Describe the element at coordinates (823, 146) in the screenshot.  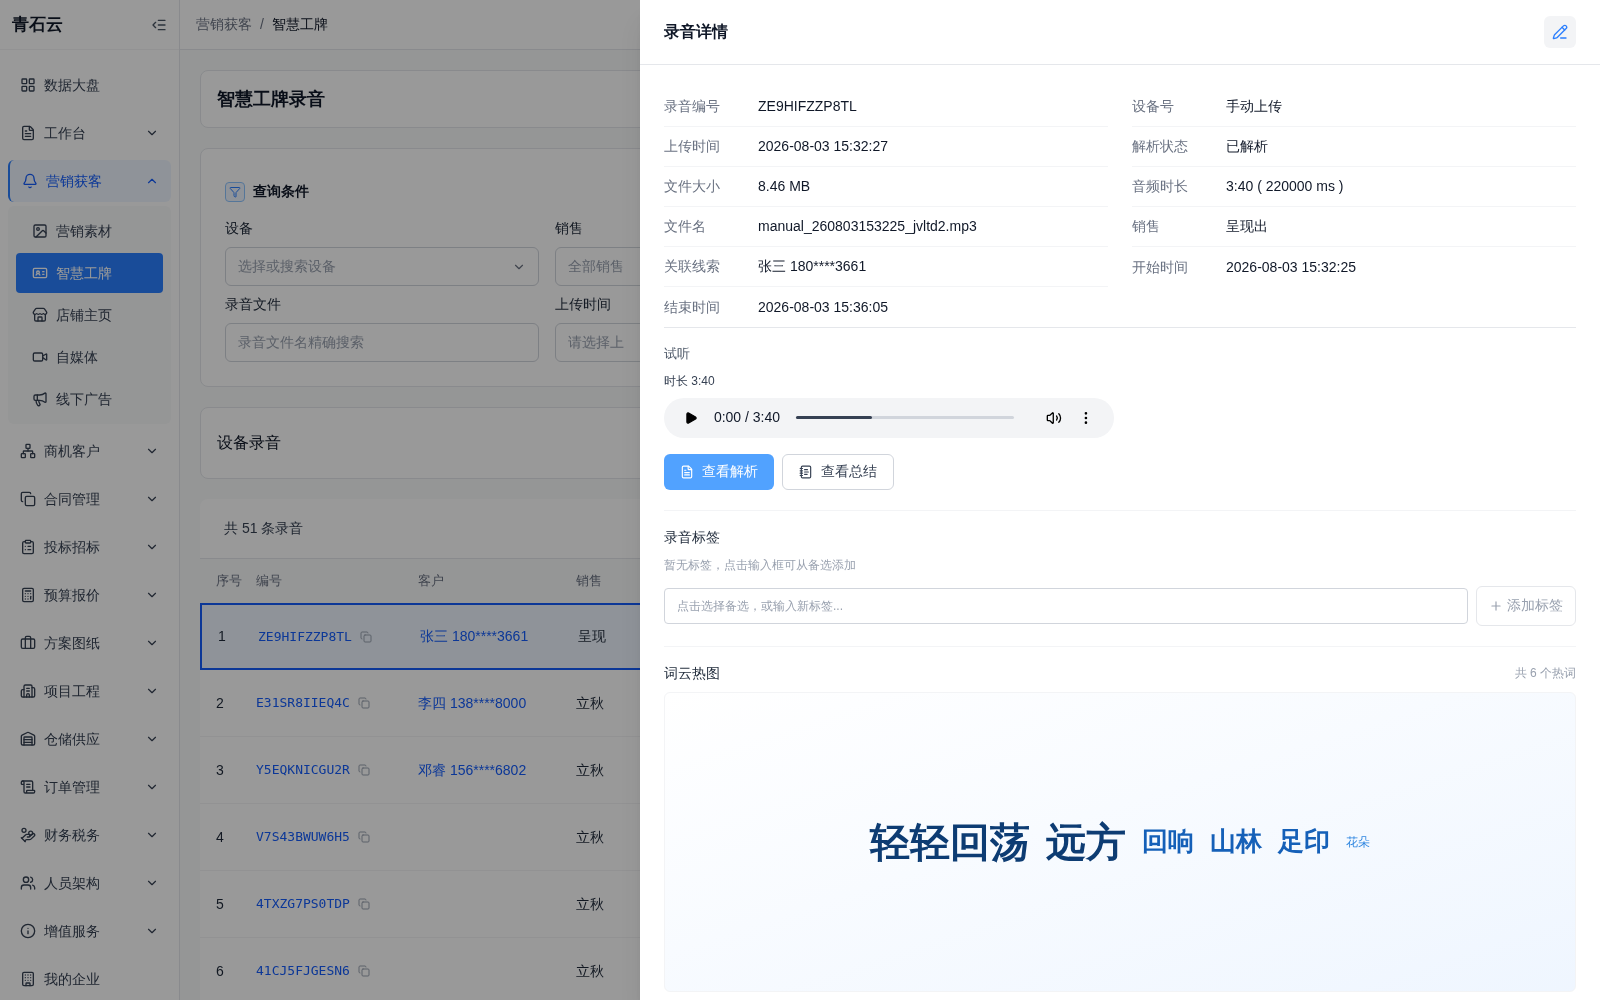
I see `detail-value: 2026-08-03 15:32:27` at that location.